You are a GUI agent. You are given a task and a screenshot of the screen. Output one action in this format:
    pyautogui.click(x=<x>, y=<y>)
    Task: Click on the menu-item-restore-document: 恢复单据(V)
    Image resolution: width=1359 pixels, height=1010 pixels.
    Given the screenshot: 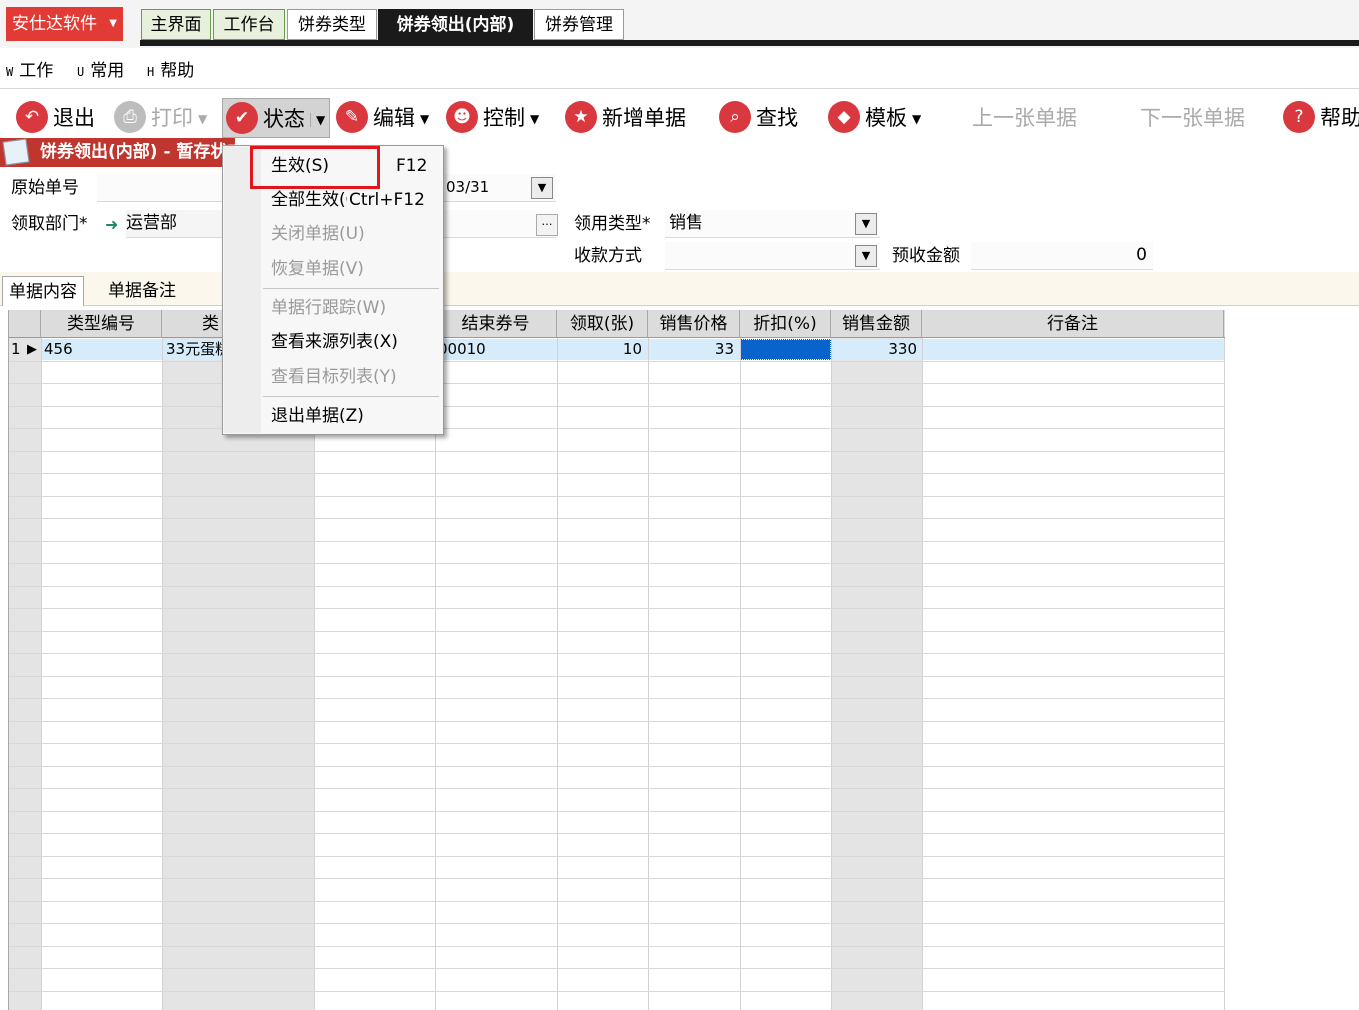 What is the action you would take?
    pyautogui.click(x=317, y=269)
    